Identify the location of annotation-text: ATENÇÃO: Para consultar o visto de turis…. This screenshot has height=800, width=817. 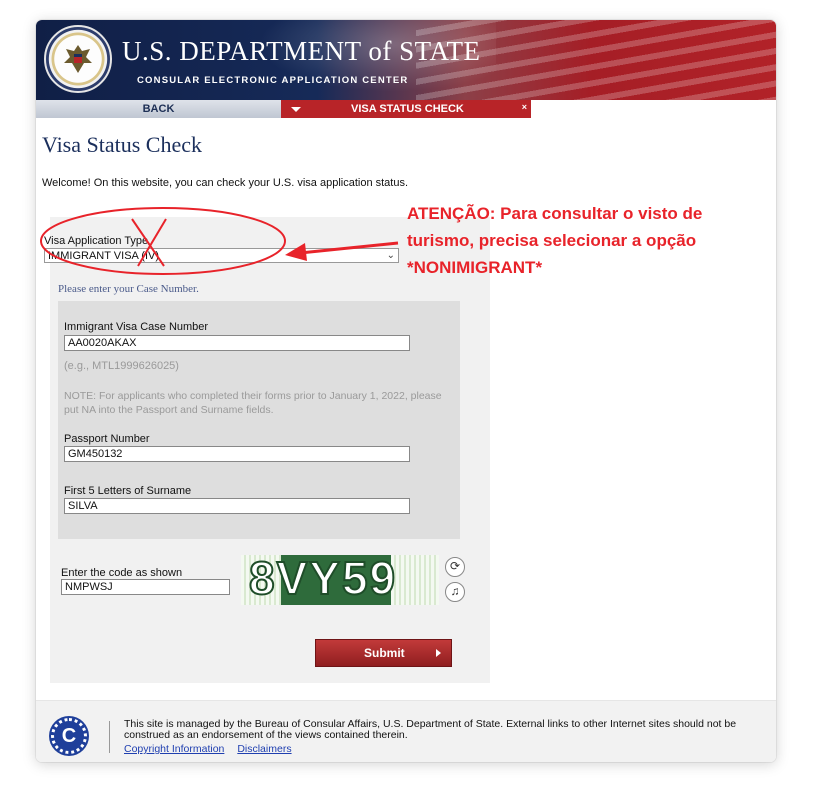
(555, 240).